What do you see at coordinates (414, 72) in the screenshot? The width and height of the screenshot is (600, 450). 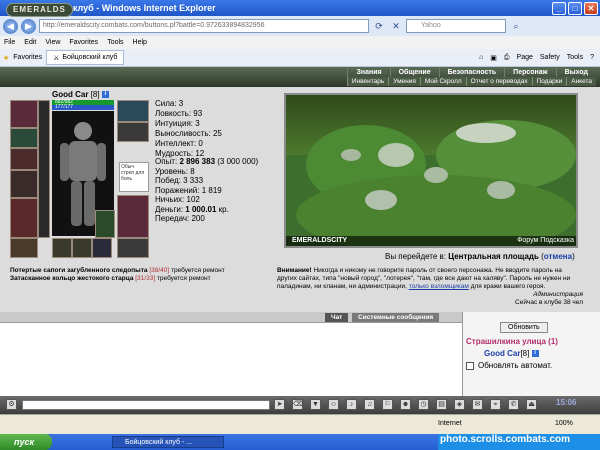 I see `nav-communication: Общение` at bounding box center [414, 72].